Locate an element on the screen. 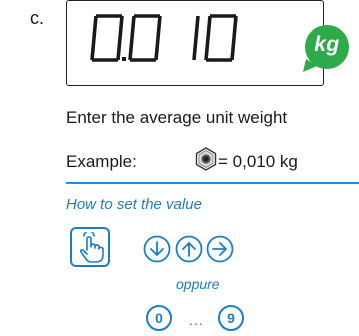 This screenshot has width=359, height=336. digit-0-button: 0 is located at coordinates (159, 318).